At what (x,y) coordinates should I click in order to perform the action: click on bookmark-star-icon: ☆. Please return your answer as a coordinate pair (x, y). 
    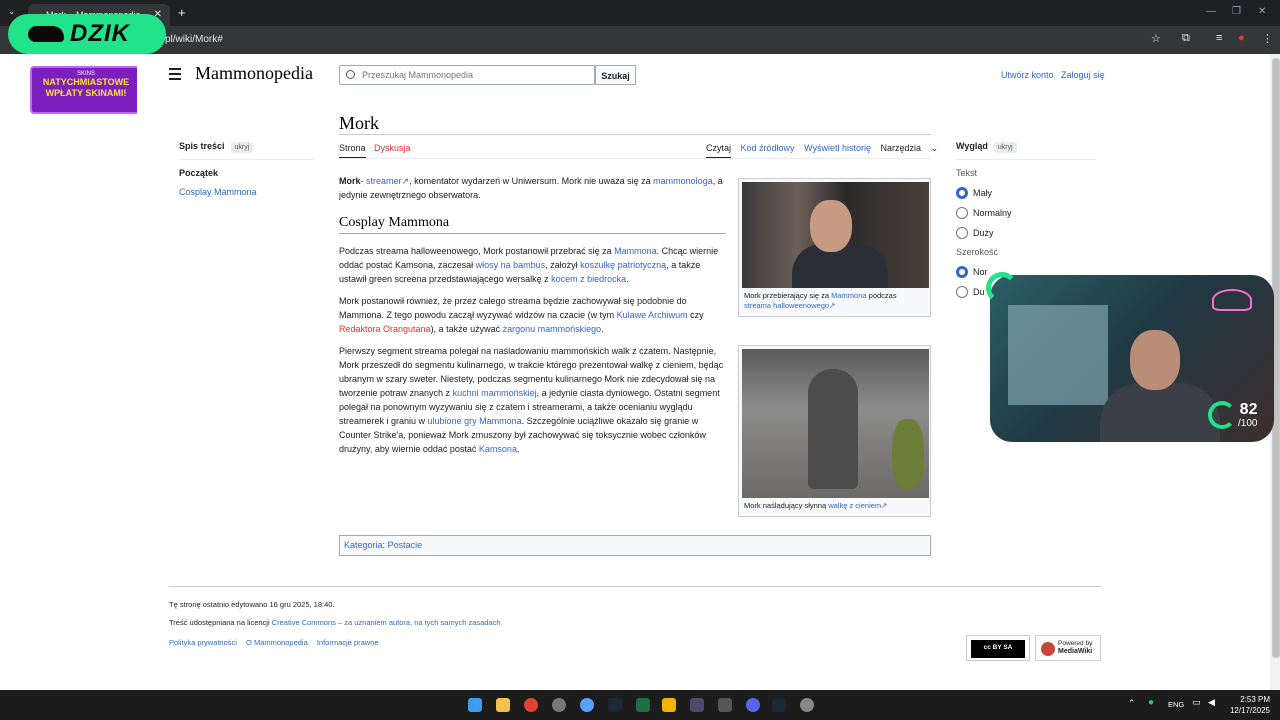
    Looking at the image, I should click on (1156, 38).